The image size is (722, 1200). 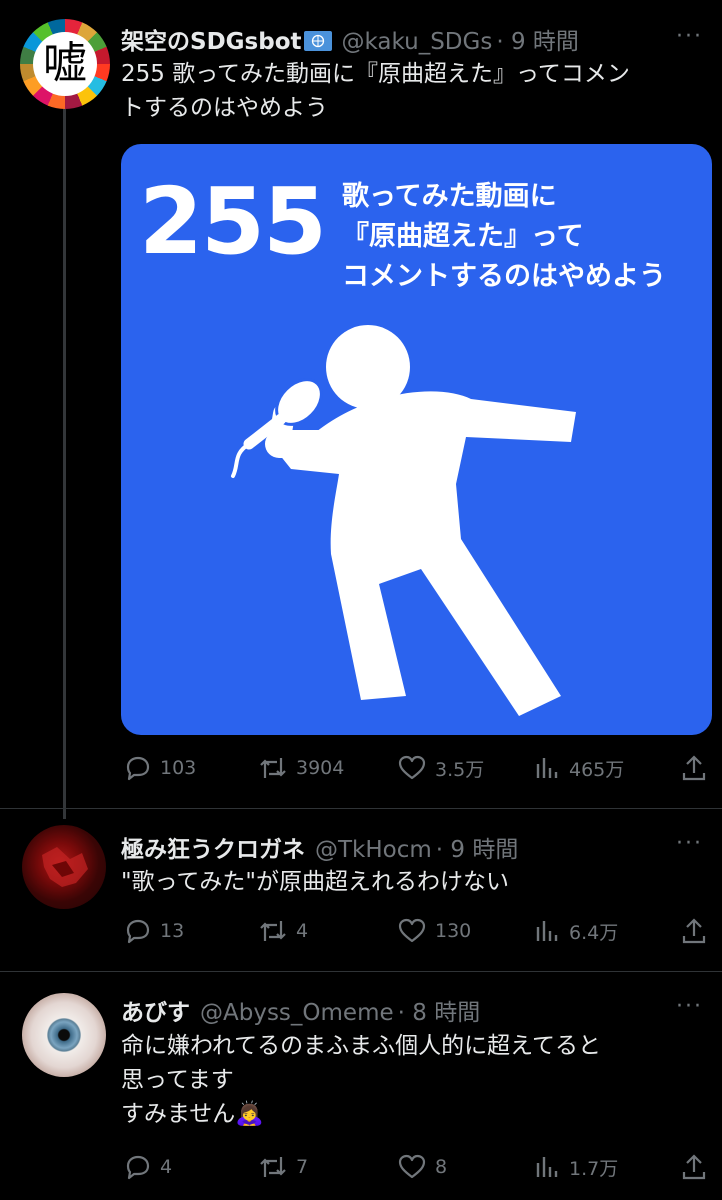 What do you see at coordinates (361, 768) in the screenshot?
I see `post-actions: 103 3904 3.5万 465万` at bounding box center [361, 768].